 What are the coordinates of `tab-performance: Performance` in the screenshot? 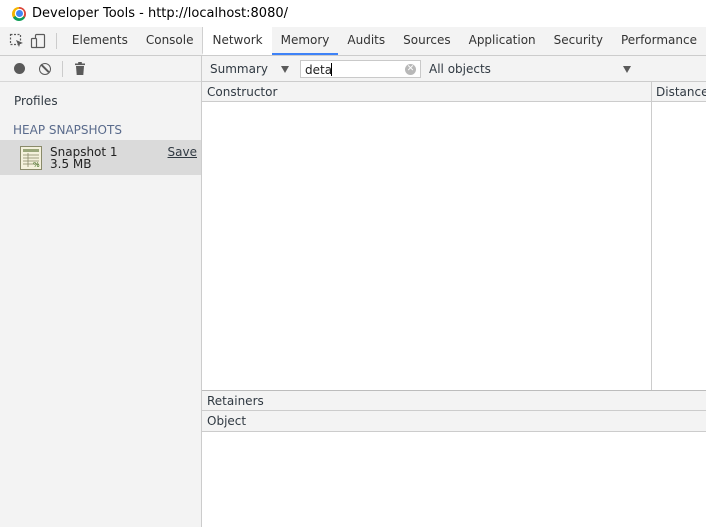 It's located at (659, 41).